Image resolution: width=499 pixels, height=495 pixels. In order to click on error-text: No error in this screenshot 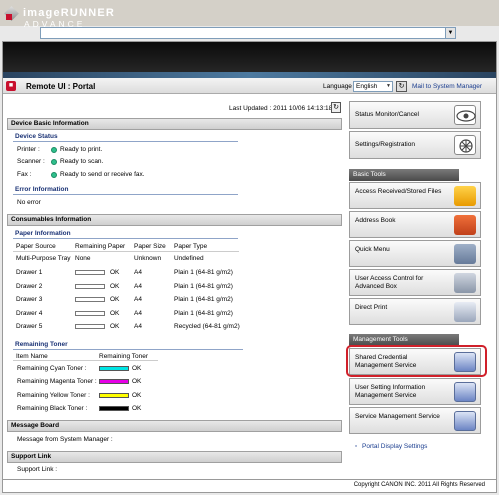, I will do `click(29, 202)`.